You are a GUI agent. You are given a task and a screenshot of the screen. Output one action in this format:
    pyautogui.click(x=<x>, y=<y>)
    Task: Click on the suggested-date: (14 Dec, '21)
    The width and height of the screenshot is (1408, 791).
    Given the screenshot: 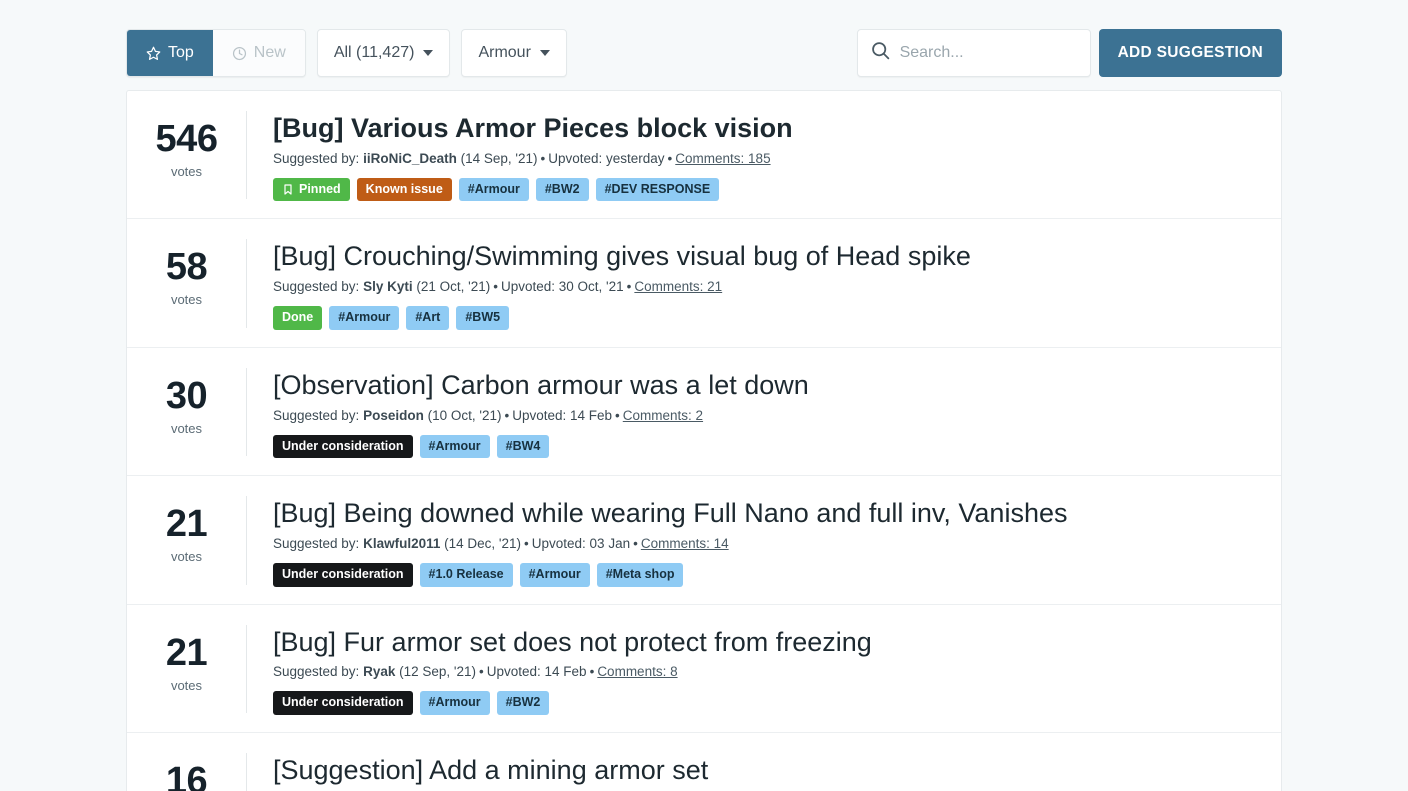 What is the action you would take?
    pyautogui.click(x=483, y=543)
    